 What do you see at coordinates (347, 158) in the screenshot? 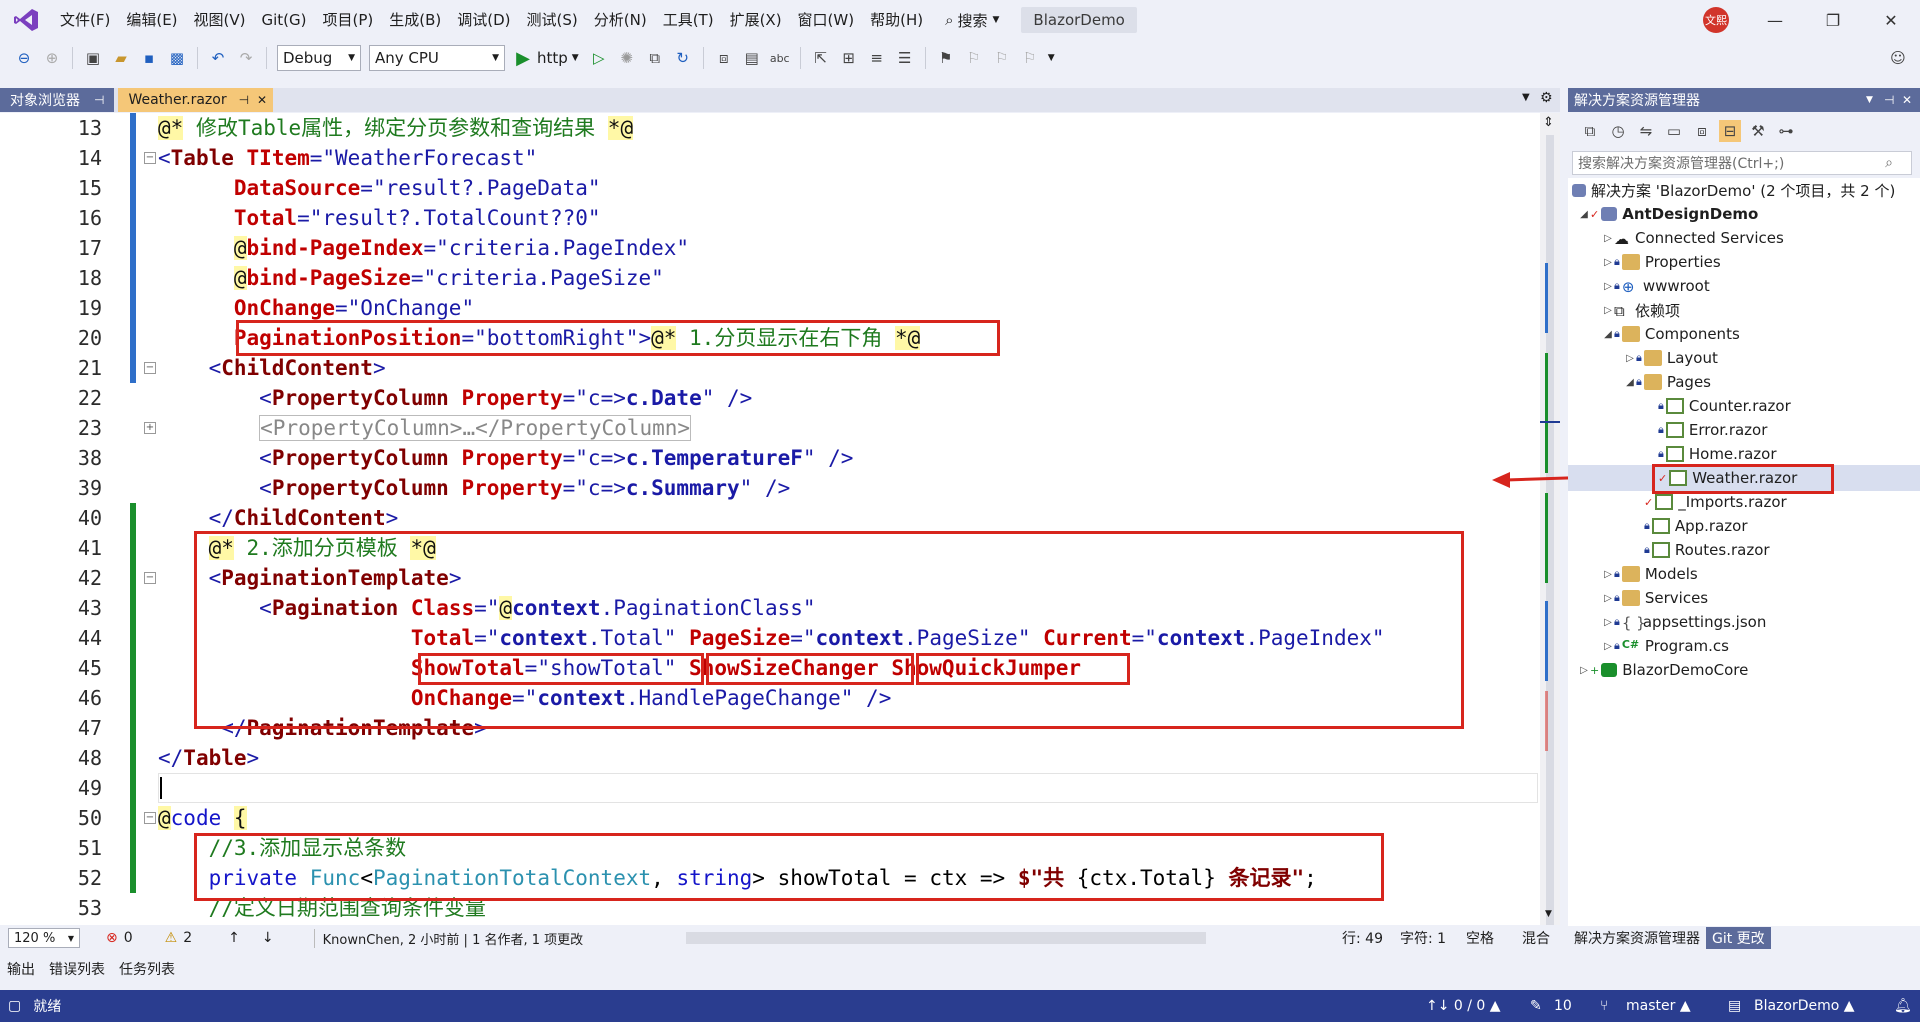
I see `code-line: <Table TItem="WeatherForecast"` at bounding box center [347, 158].